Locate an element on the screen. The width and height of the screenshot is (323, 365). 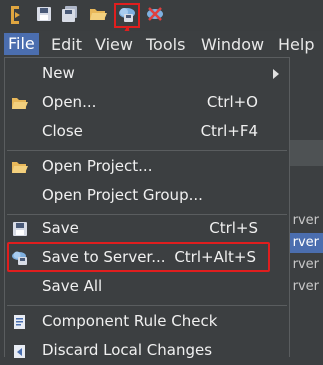
menu-item-label: Component Rule Check is located at coordinates (130, 321).